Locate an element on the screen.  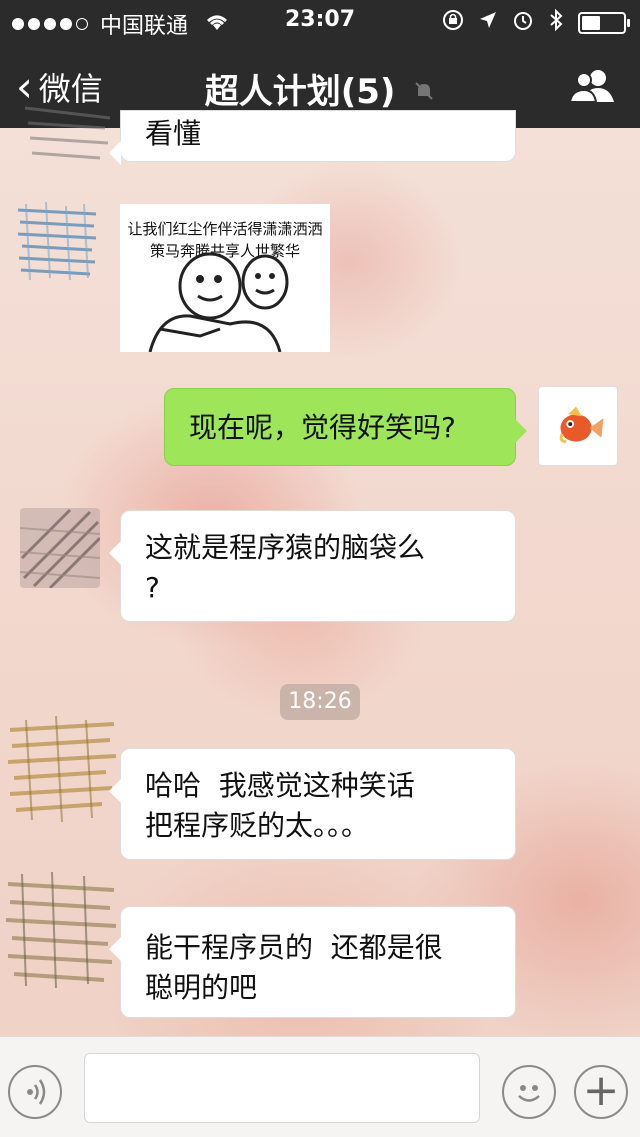
message-bubble: 哈哈 我感觉这种笑话 把程序贬的太。。。 is located at coordinates (312, 804).